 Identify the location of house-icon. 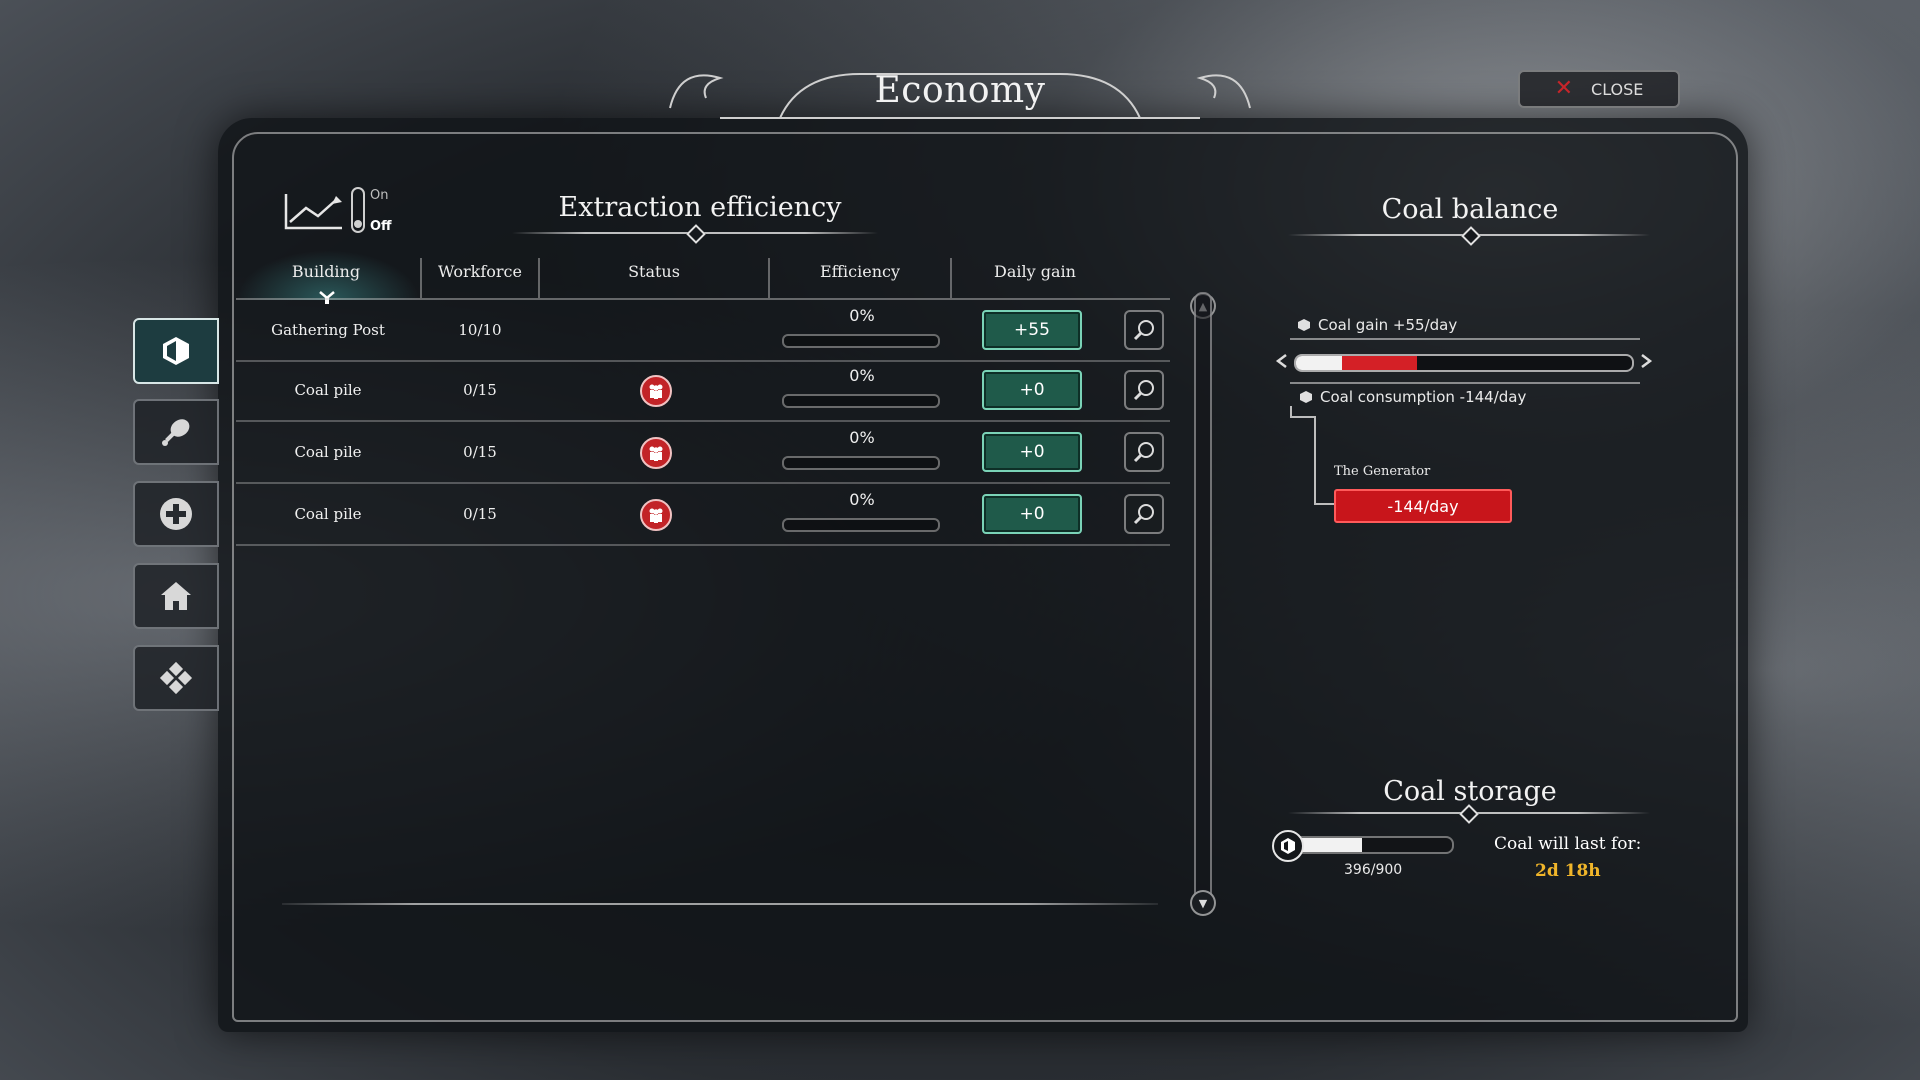
(176, 596).